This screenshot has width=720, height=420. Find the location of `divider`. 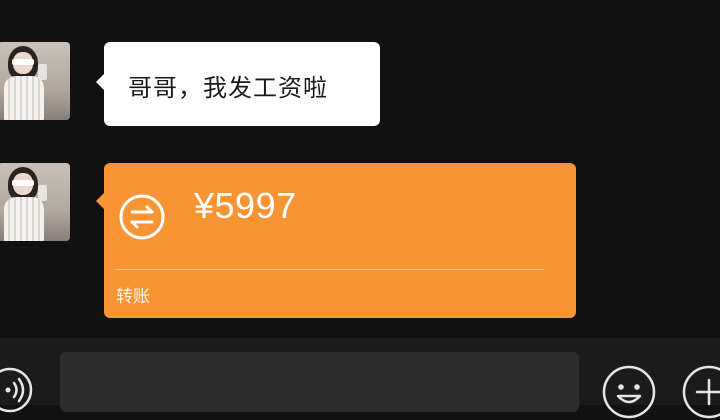

divider is located at coordinates (330, 269).